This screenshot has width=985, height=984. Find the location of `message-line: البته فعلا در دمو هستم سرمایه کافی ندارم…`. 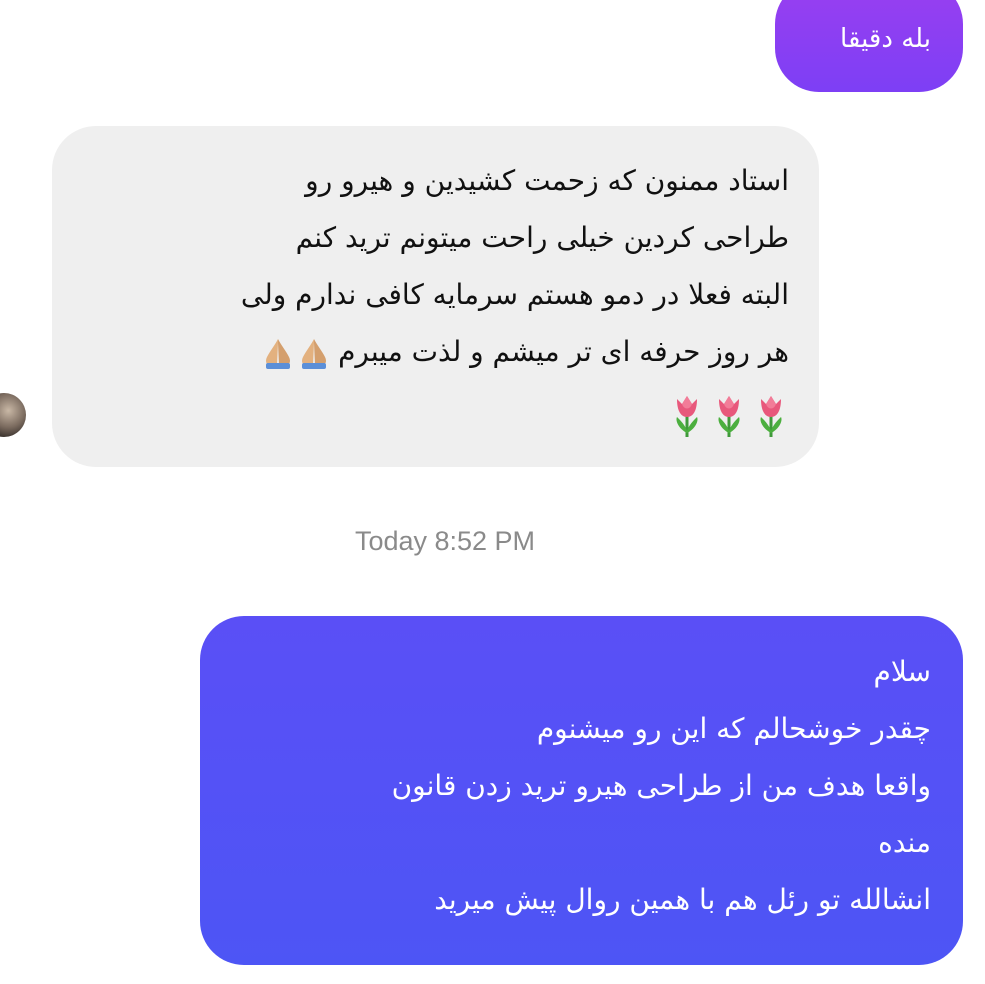

message-line: البته فعلا در دمو هستم سرمایه کافی ندارم… is located at coordinates (514, 294).